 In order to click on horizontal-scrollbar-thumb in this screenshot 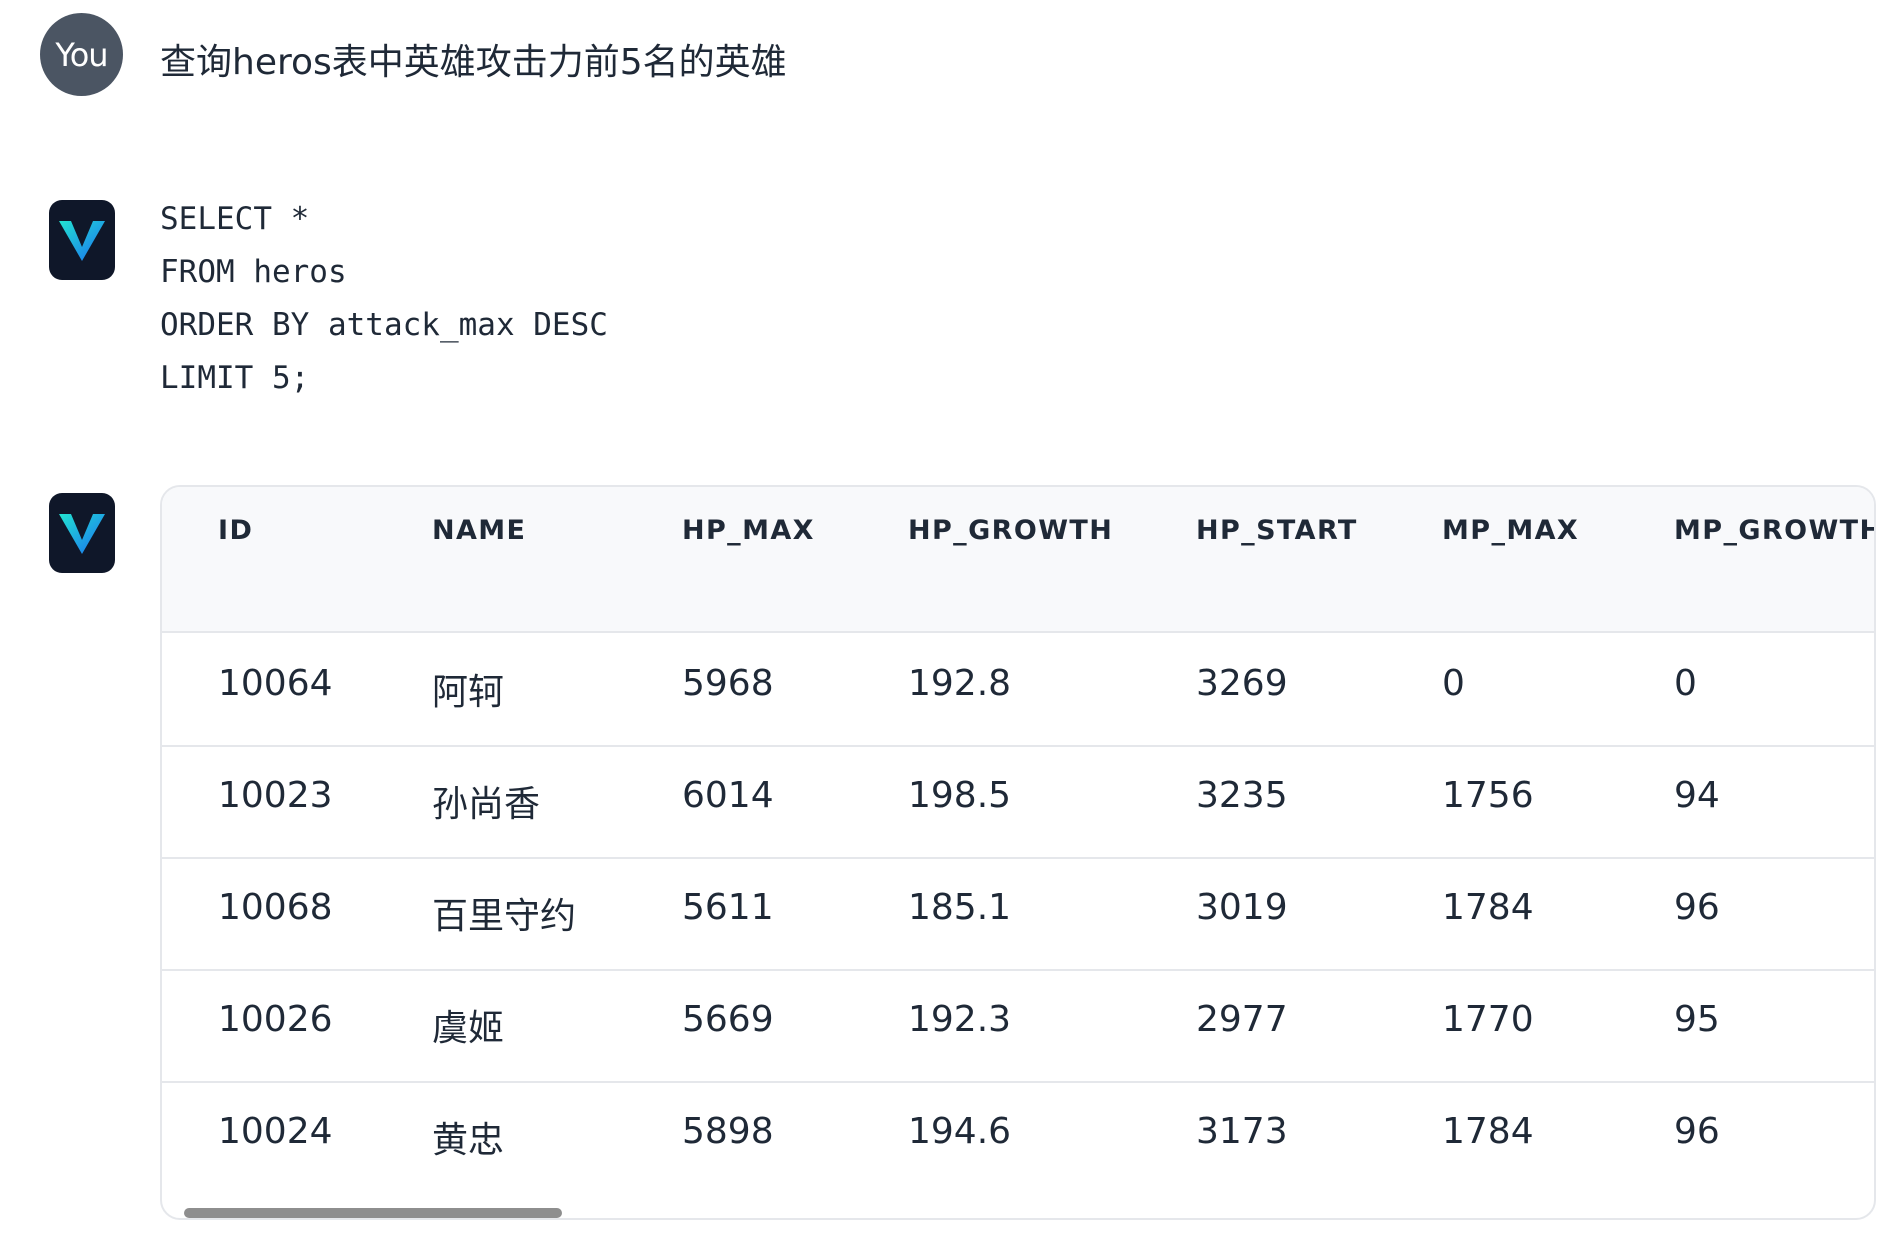, I will do `click(373, 1213)`.